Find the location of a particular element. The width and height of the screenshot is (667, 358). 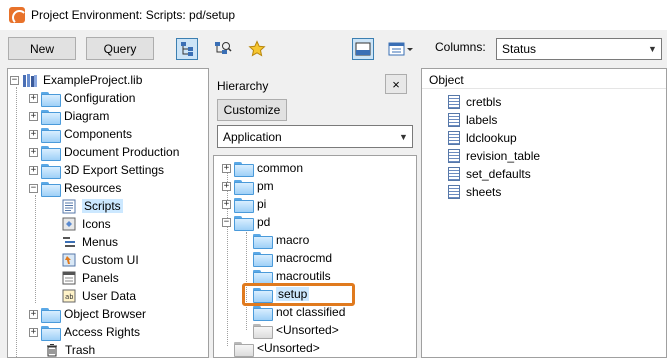

tree-item-label: Components is located at coordinates (98, 134).